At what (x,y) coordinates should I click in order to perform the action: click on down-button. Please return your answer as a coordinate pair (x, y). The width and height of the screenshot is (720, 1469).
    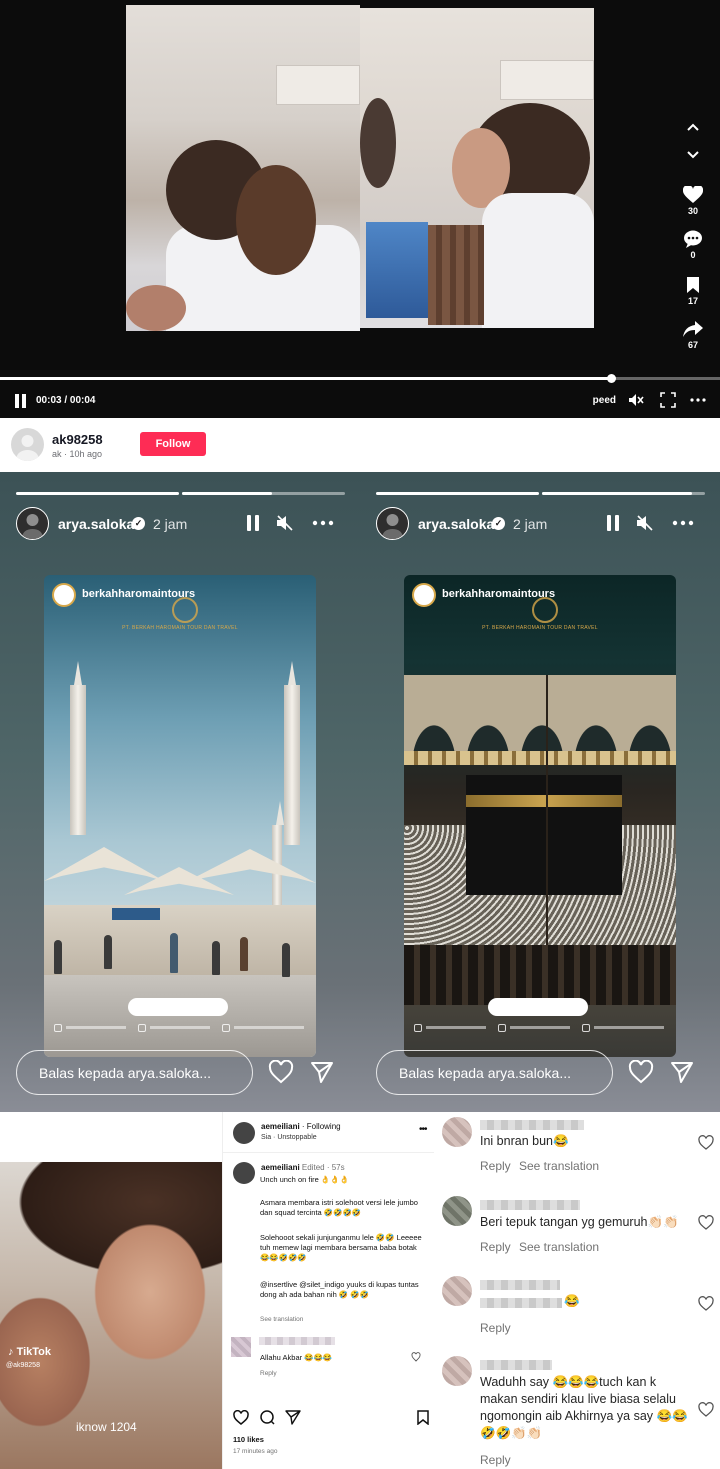
    Looking at the image, I should click on (693, 156).